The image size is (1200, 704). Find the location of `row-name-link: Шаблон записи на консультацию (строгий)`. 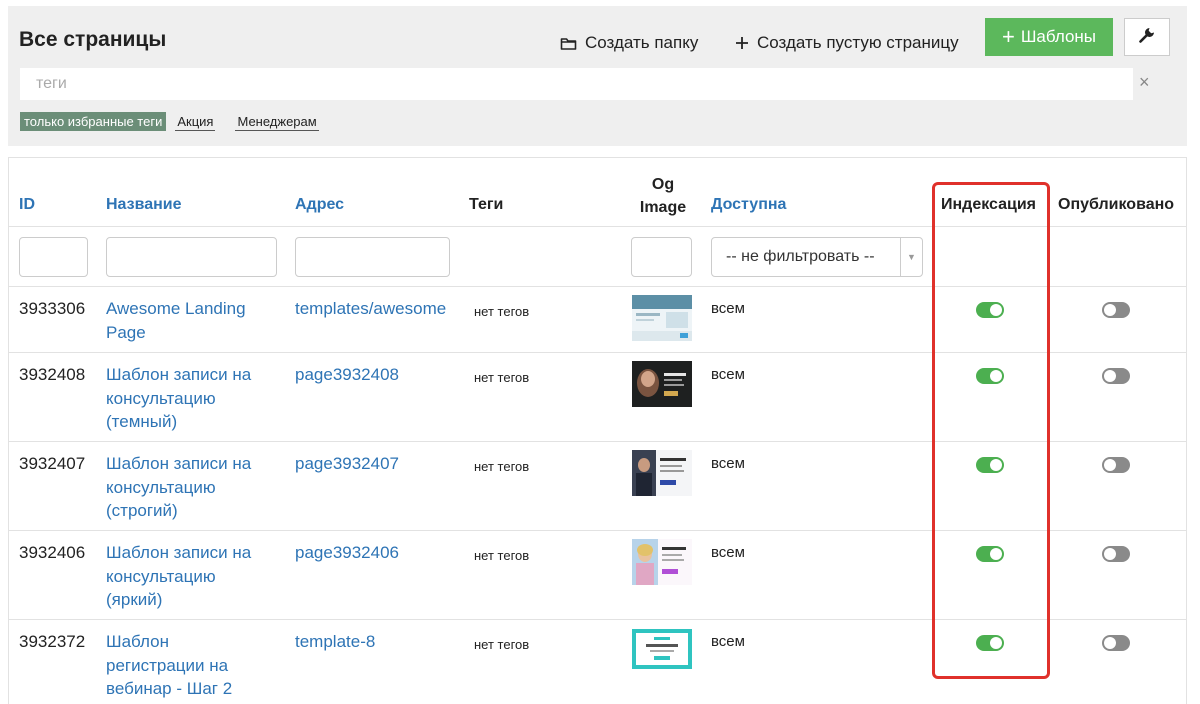

row-name-link: Шаблон записи на консультацию (строгий) is located at coordinates (191, 487).